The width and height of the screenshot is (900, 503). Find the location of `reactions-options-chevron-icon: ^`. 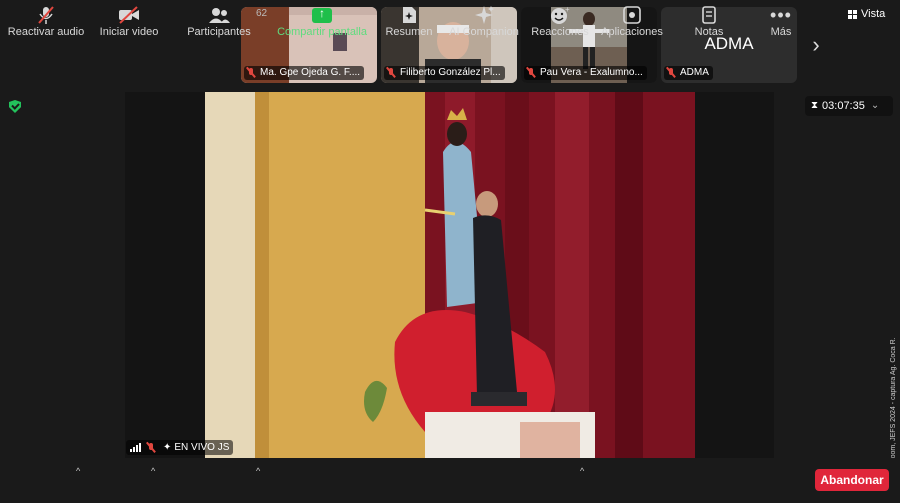

reactions-options-chevron-icon: ^ is located at coordinates (582, 471).